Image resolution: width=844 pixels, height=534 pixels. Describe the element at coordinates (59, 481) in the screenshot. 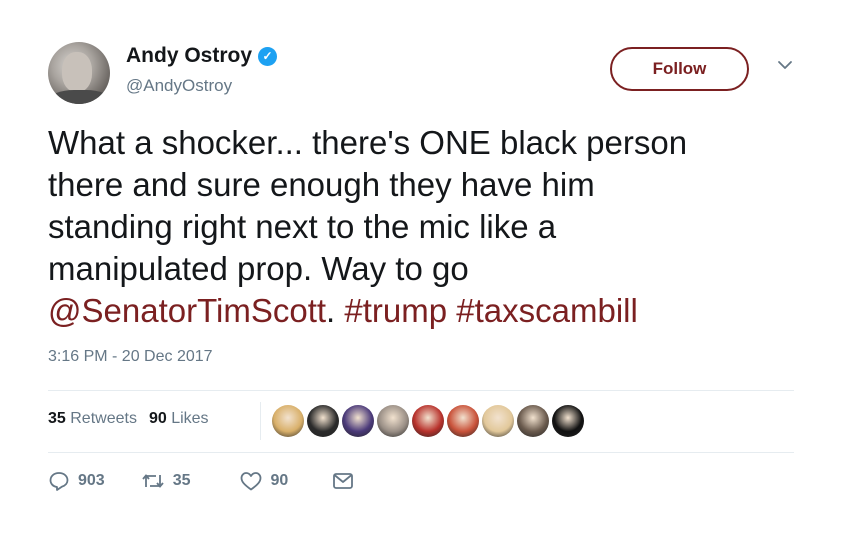

I see `reply-icon` at that location.